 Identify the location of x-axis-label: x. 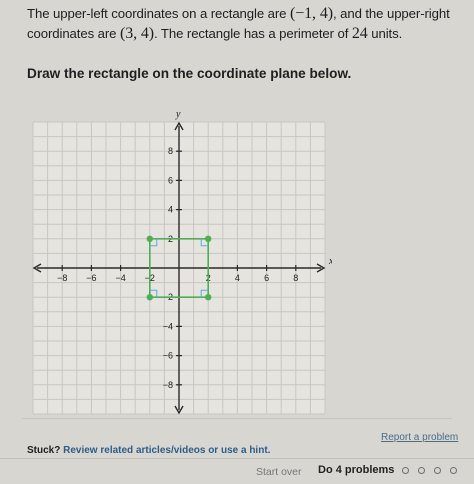
(330, 261).